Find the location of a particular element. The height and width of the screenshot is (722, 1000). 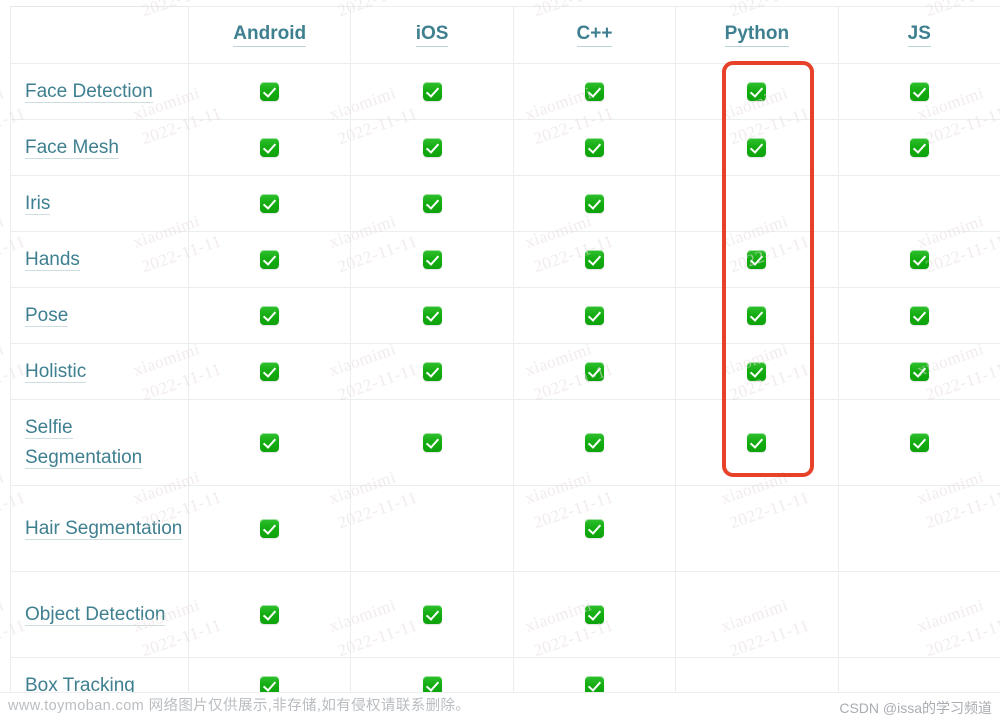

table-header: Android iOS C++ Python JS is located at coordinates (505, 35).